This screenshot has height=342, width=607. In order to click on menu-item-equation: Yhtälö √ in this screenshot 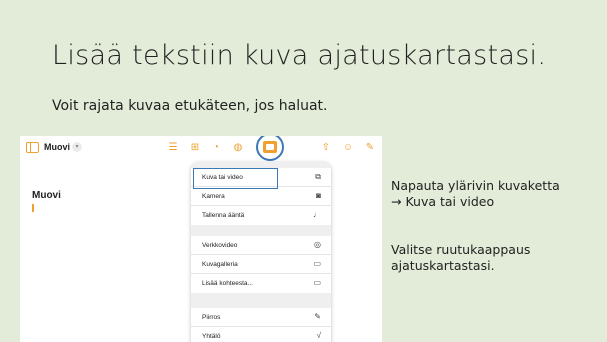, I will do `click(261, 334)`.